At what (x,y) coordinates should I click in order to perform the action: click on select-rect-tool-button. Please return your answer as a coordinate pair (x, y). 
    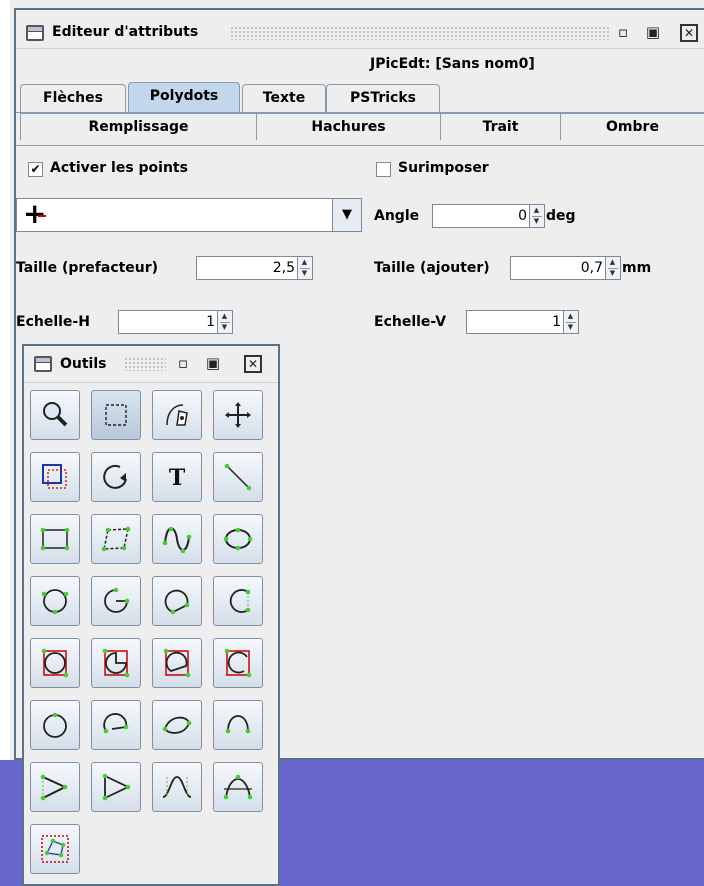
    Looking at the image, I should click on (116, 415).